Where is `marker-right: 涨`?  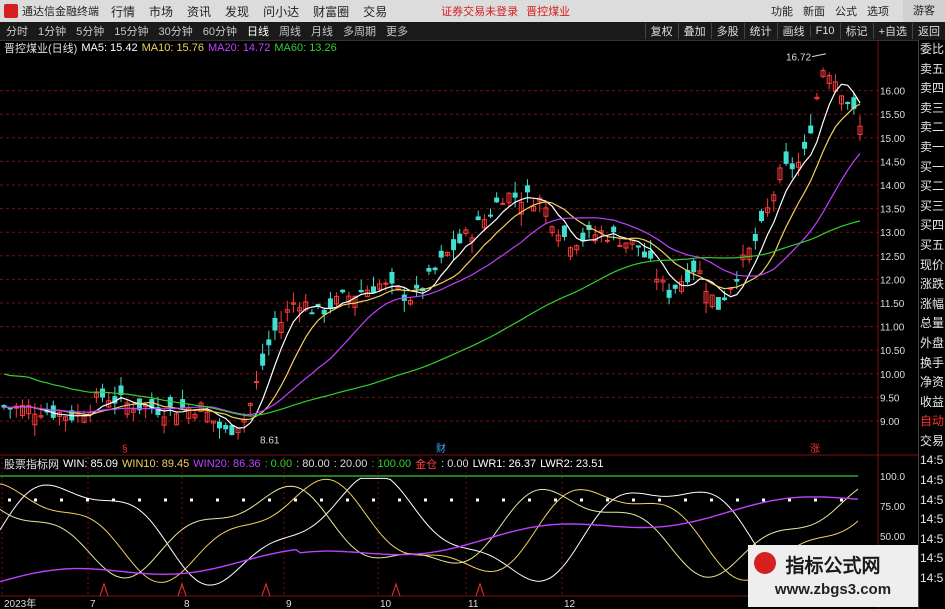
marker-right: 涨 is located at coordinates (815, 449).